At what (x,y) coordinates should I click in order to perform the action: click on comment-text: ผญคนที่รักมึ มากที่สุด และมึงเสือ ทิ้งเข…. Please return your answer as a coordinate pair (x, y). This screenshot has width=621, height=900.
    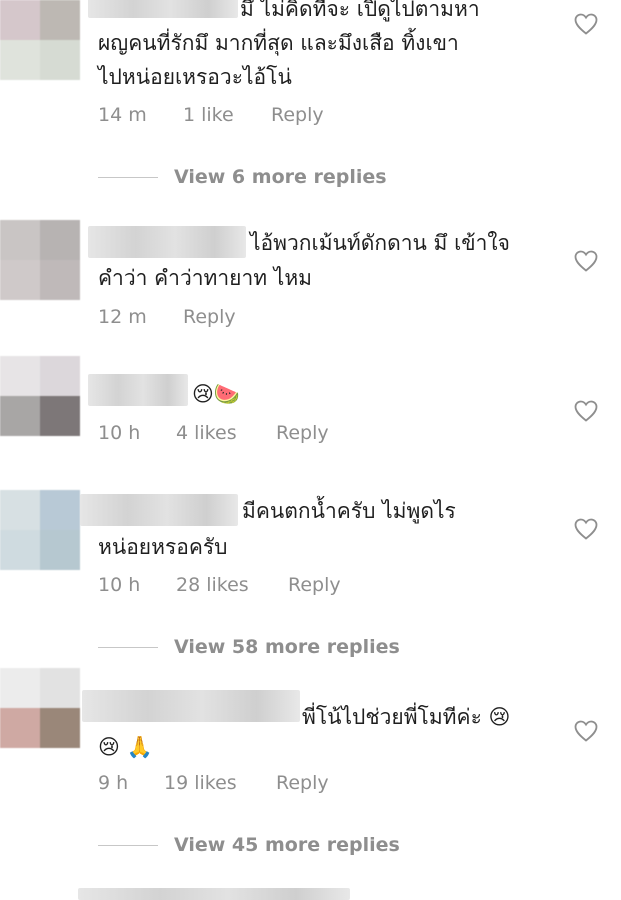
    Looking at the image, I should click on (278, 43).